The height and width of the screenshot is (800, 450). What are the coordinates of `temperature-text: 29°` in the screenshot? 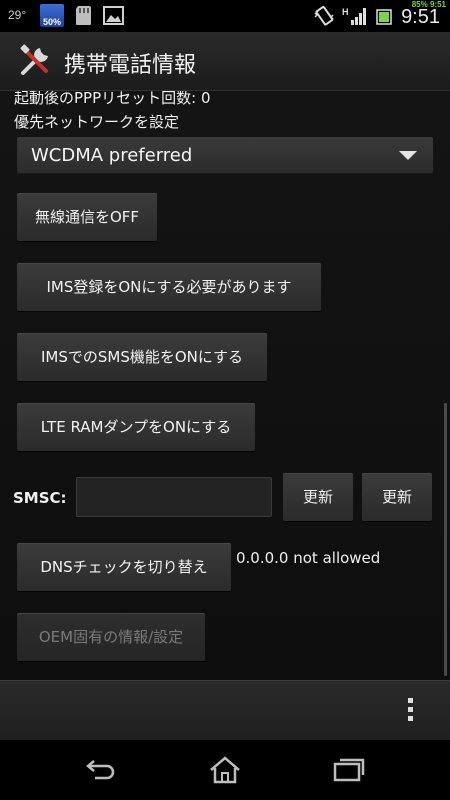 It's located at (17, 15).